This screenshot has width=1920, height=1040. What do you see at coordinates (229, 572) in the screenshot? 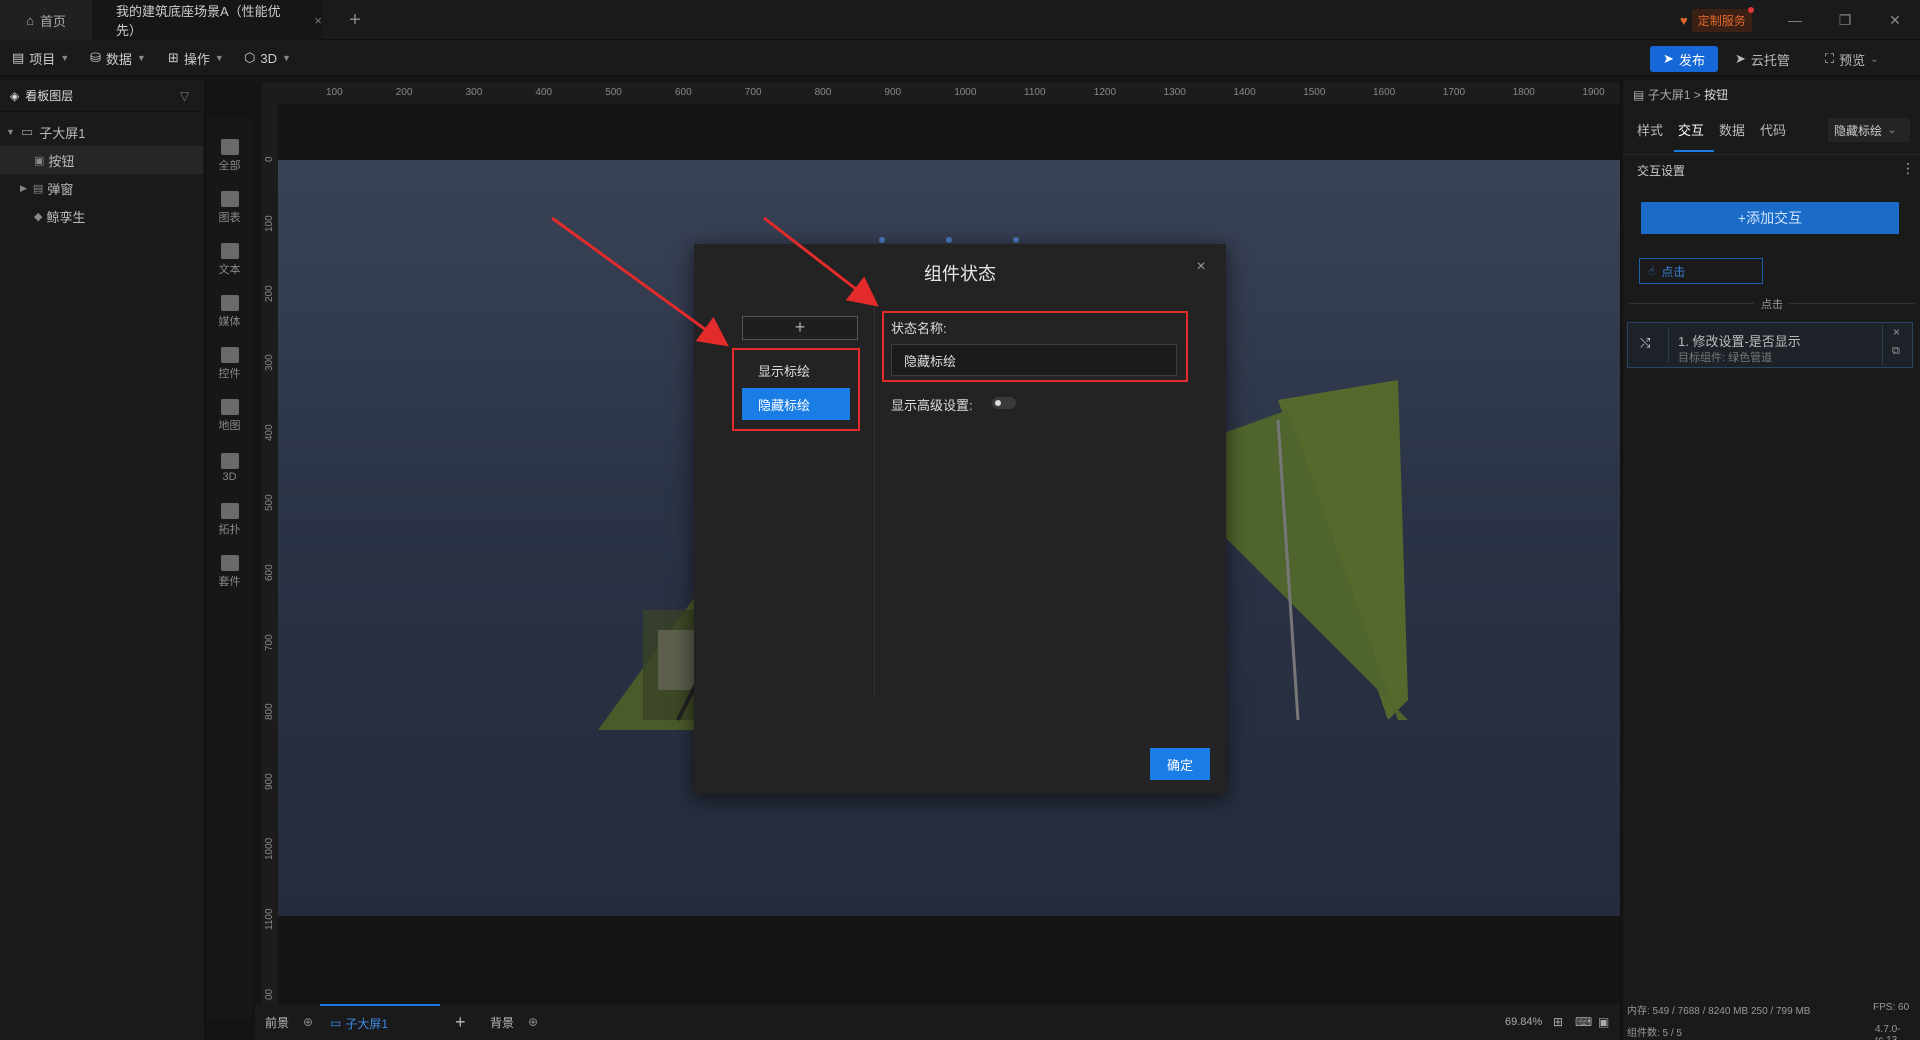
I see `palette-kit: 套件` at bounding box center [229, 572].